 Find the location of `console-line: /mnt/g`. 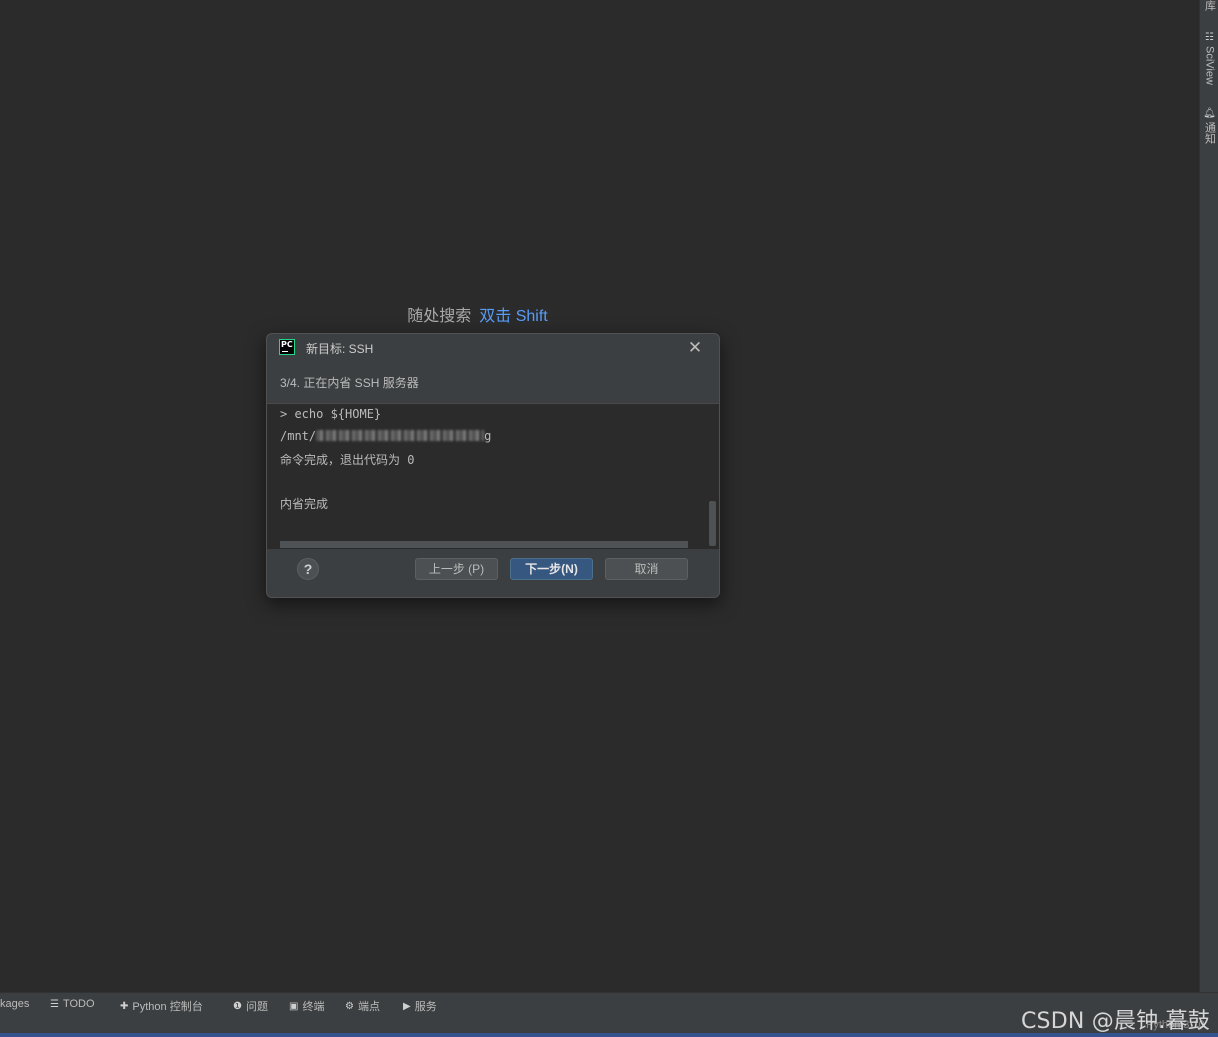

console-line: /mnt/g is located at coordinates (385, 436).